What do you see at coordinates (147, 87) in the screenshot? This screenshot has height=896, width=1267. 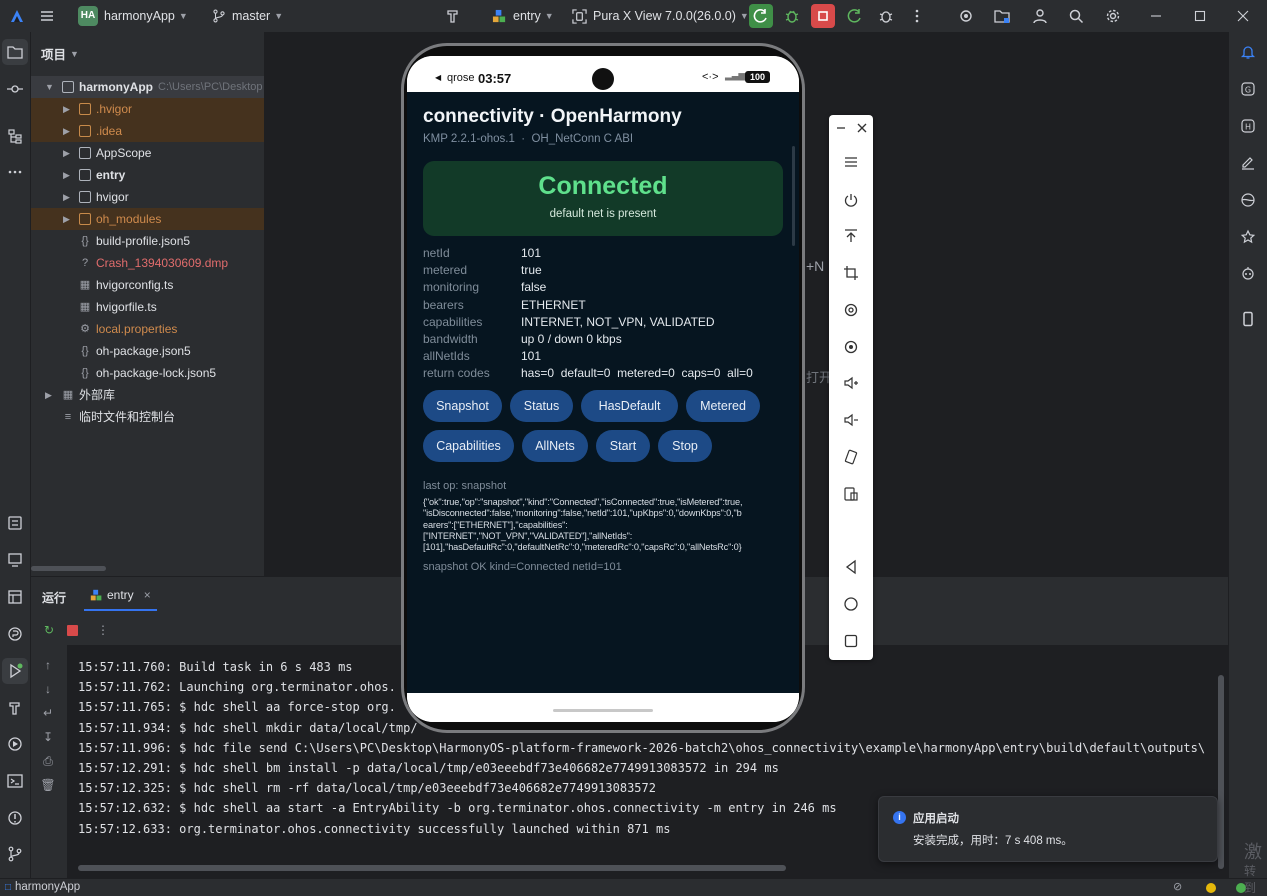 I see `tree-root: ▼ harmonyApp C:\Users\PC\Desktop` at bounding box center [147, 87].